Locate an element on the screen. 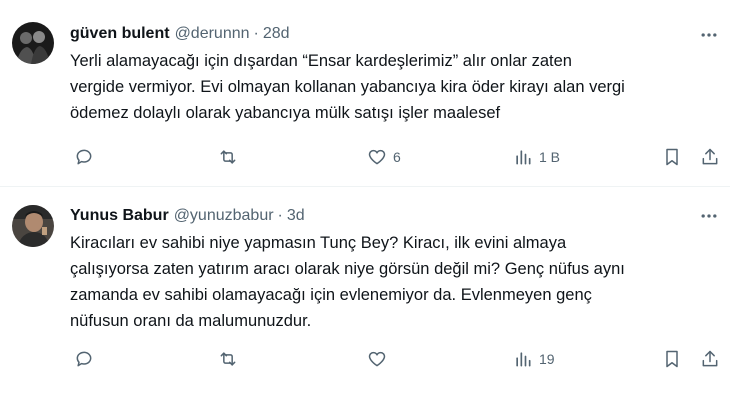 The width and height of the screenshot is (730, 420). user-handle: @derunnn is located at coordinates (212, 34).